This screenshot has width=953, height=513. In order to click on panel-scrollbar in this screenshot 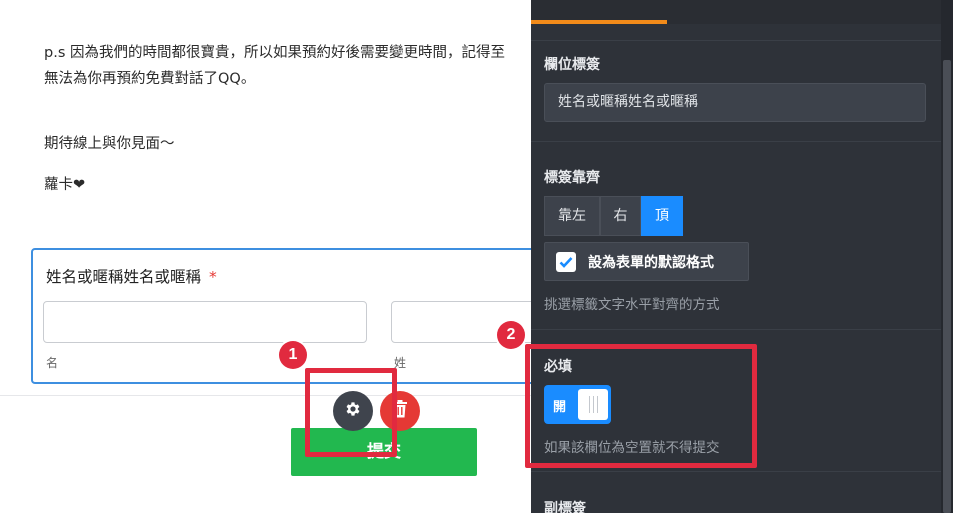, I will do `click(947, 256)`.